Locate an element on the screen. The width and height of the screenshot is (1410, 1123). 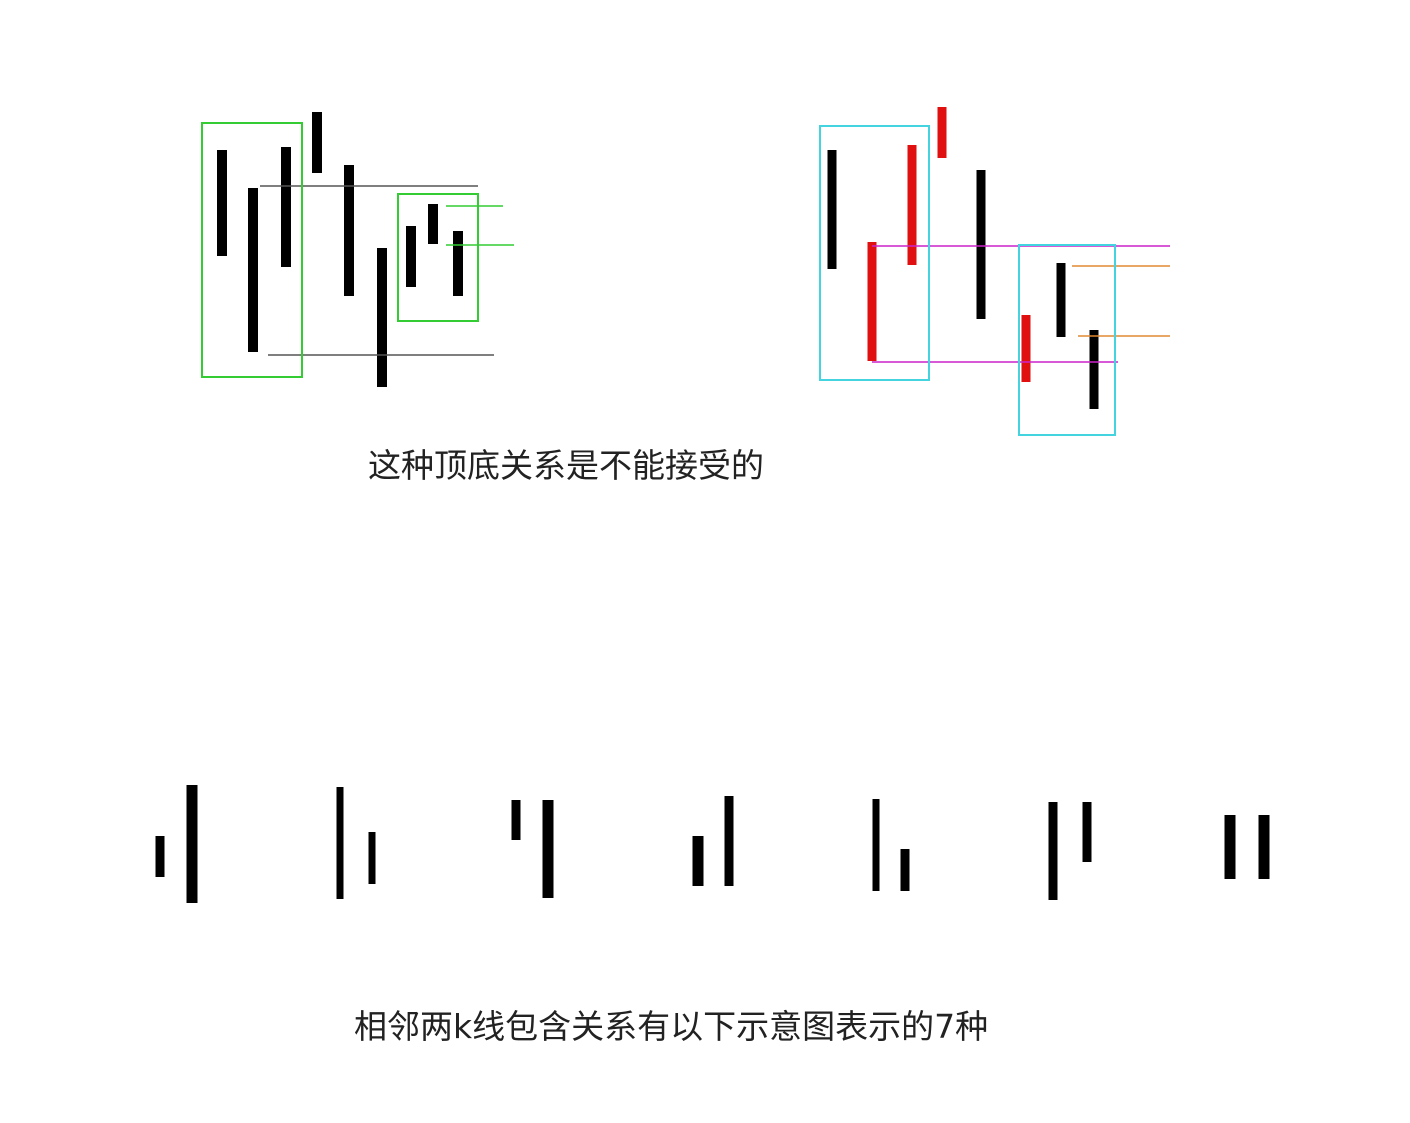
right-cyan-box-small is located at coordinates (1067, 340).